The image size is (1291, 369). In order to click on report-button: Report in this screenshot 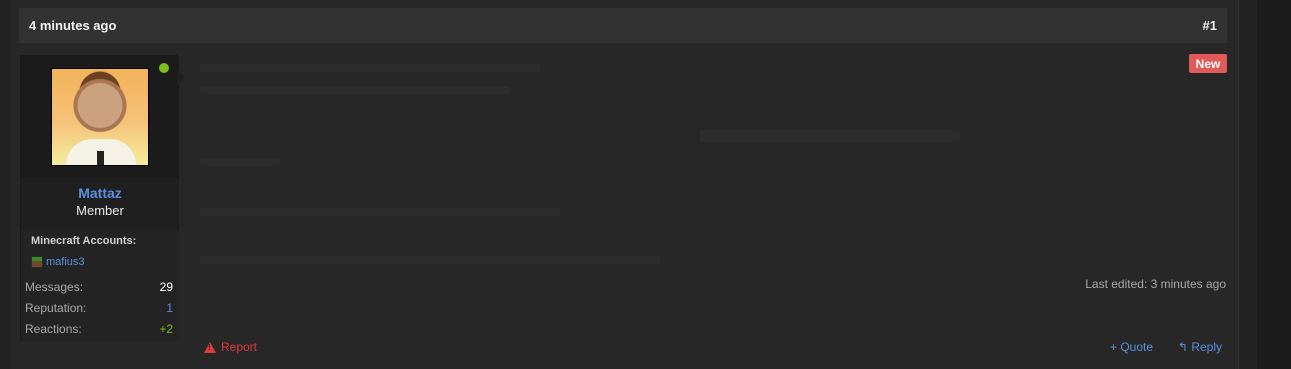, I will do `click(230, 347)`.